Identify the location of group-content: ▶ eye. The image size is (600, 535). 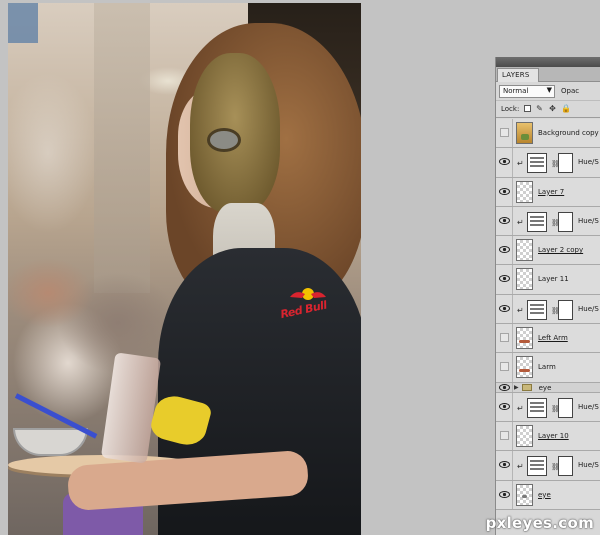
(532, 388).